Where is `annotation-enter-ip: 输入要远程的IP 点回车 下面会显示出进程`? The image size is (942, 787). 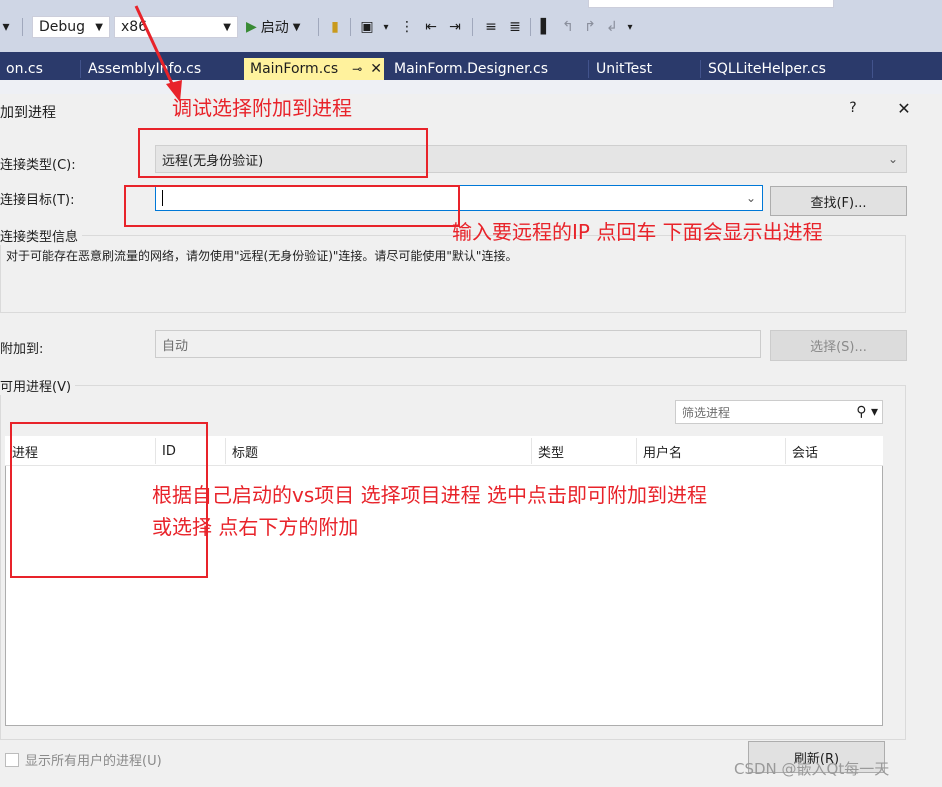 annotation-enter-ip: 输入要远程的IP 点回车 下面会显示出进程 is located at coordinates (637, 232).